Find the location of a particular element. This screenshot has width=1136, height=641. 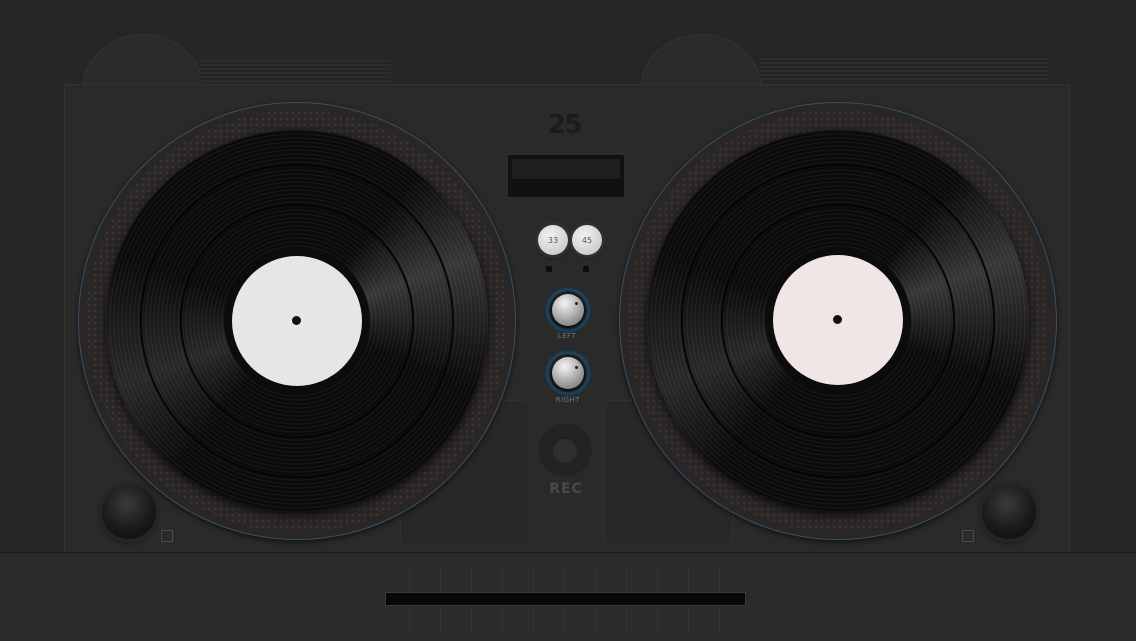

right-settings-small-icon is located at coordinates (968, 536).